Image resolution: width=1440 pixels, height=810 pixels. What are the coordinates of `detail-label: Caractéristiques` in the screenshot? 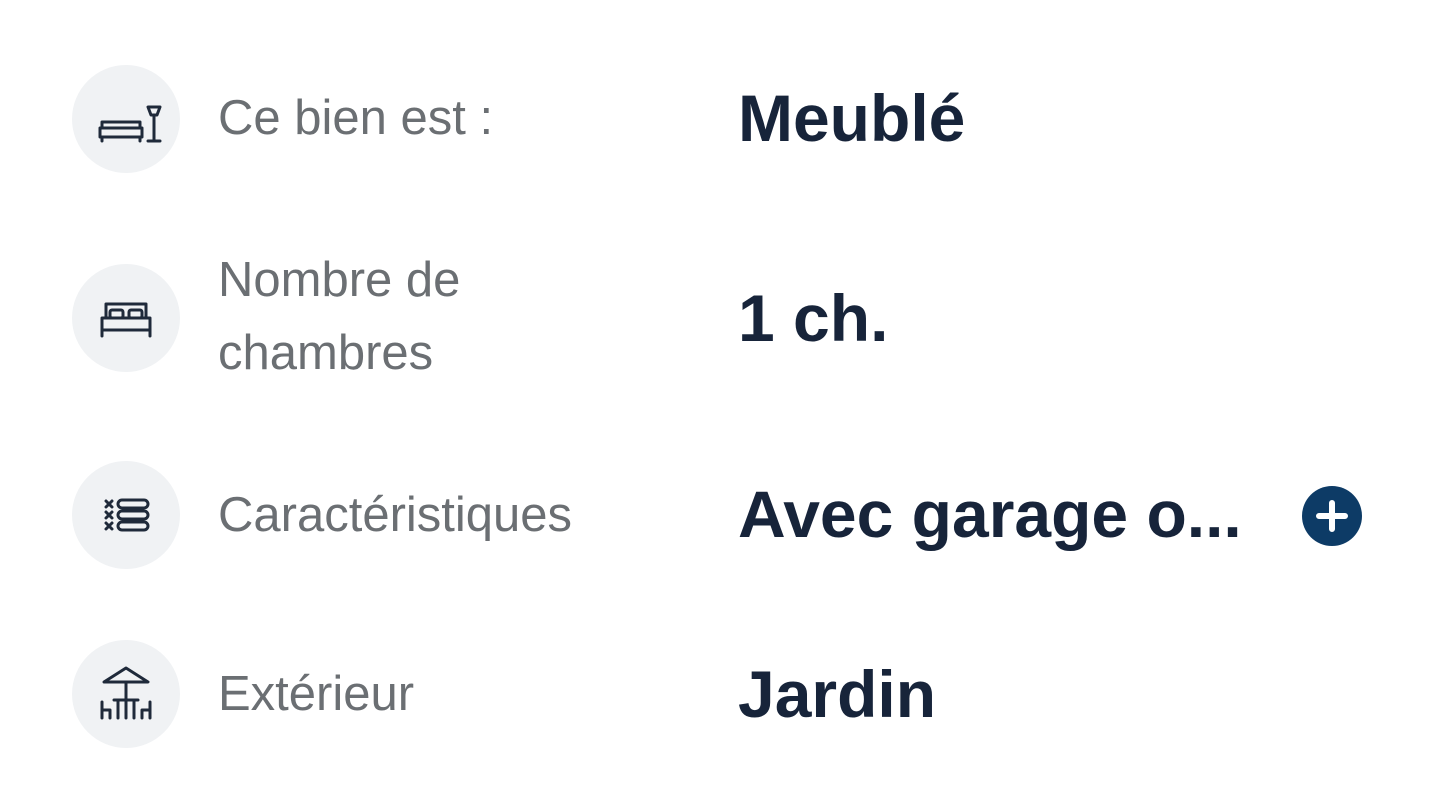 It's located at (395, 515).